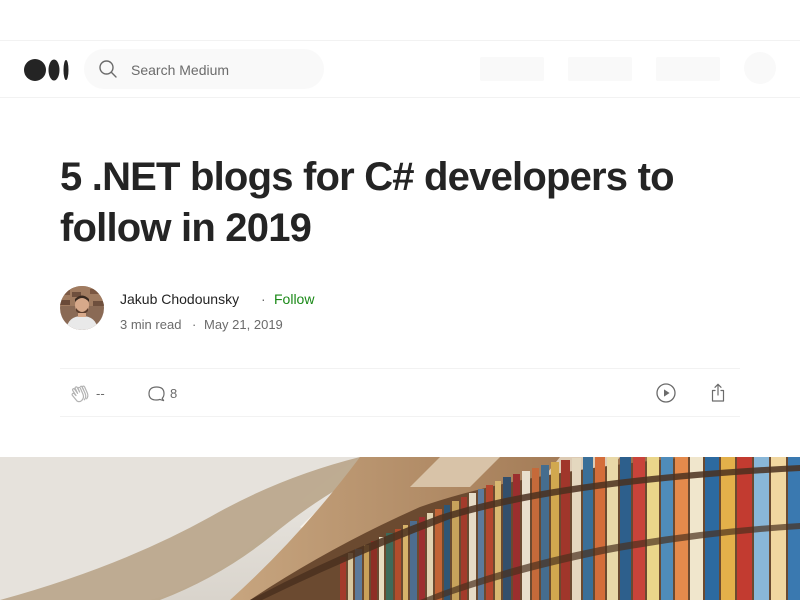  Describe the element at coordinates (108, 69) in the screenshot. I see `search-icon` at that location.